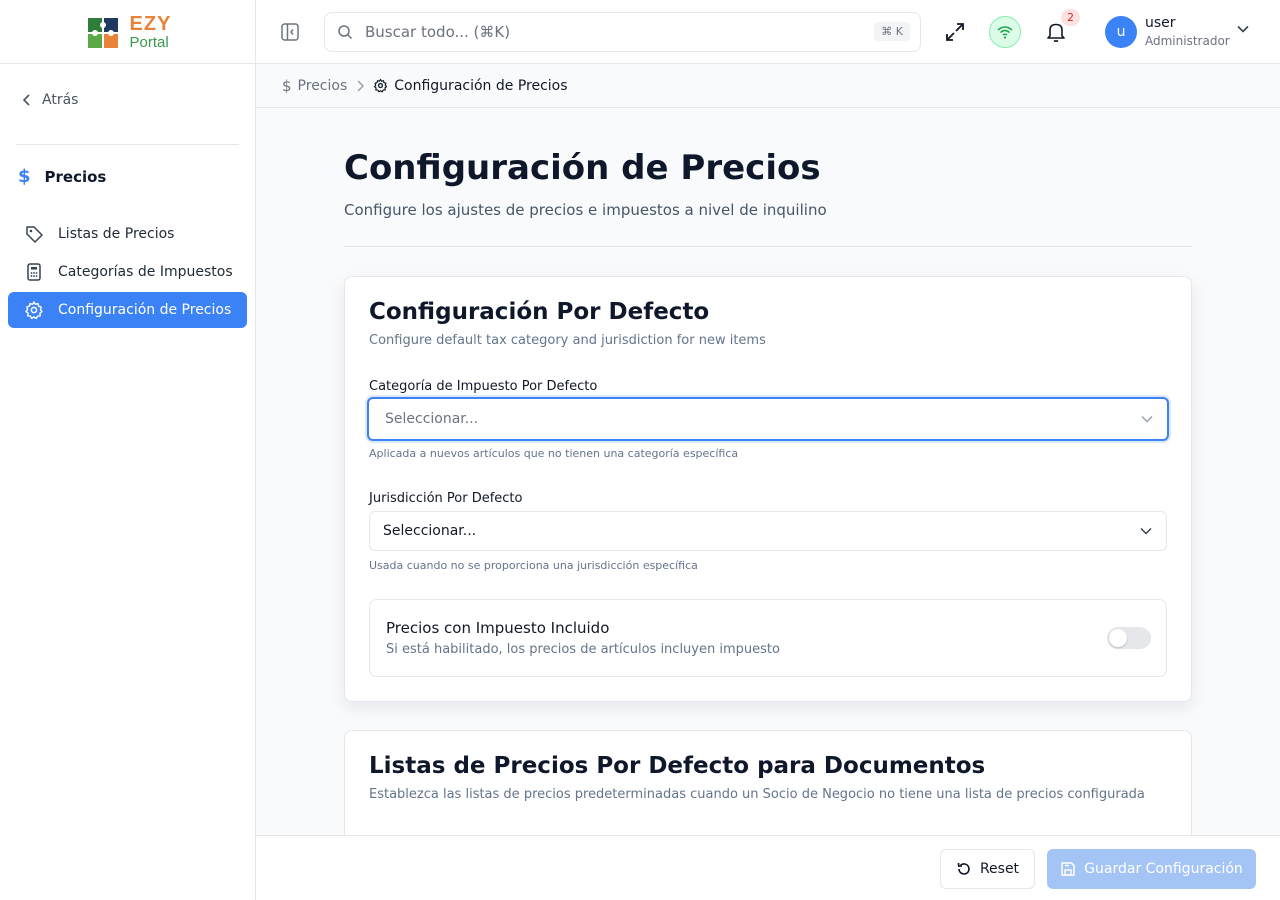  I want to click on chevron-right-icon, so click(361, 85).